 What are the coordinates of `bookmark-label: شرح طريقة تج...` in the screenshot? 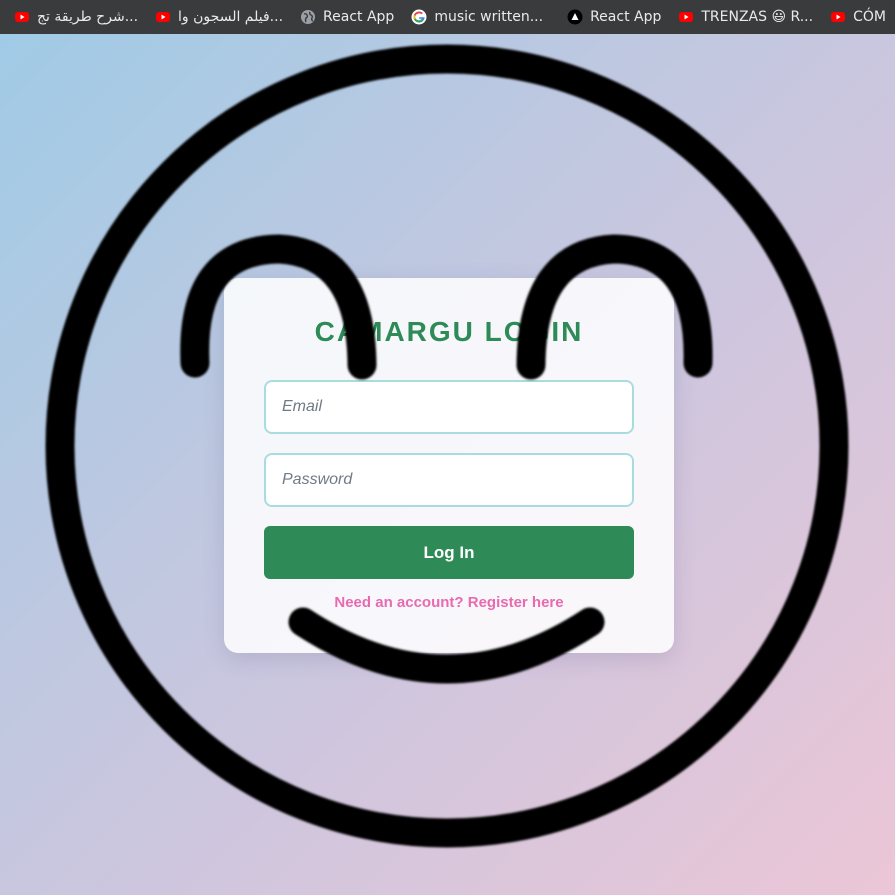 It's located at (88, 17).